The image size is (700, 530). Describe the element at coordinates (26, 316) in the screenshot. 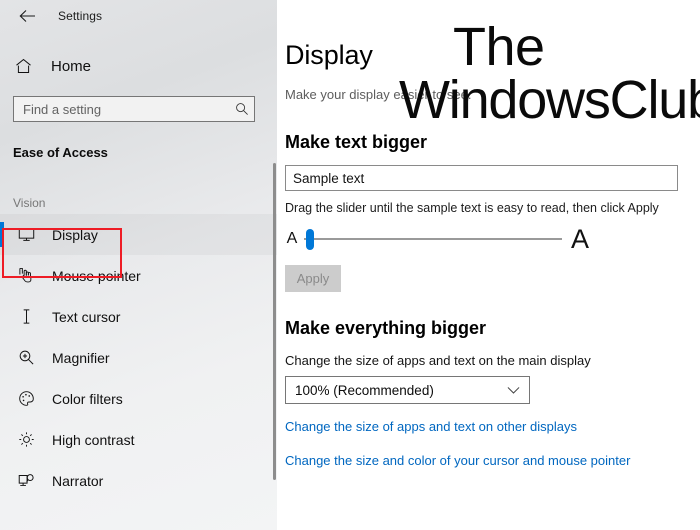

I see `text-cursor-icon` at that location.